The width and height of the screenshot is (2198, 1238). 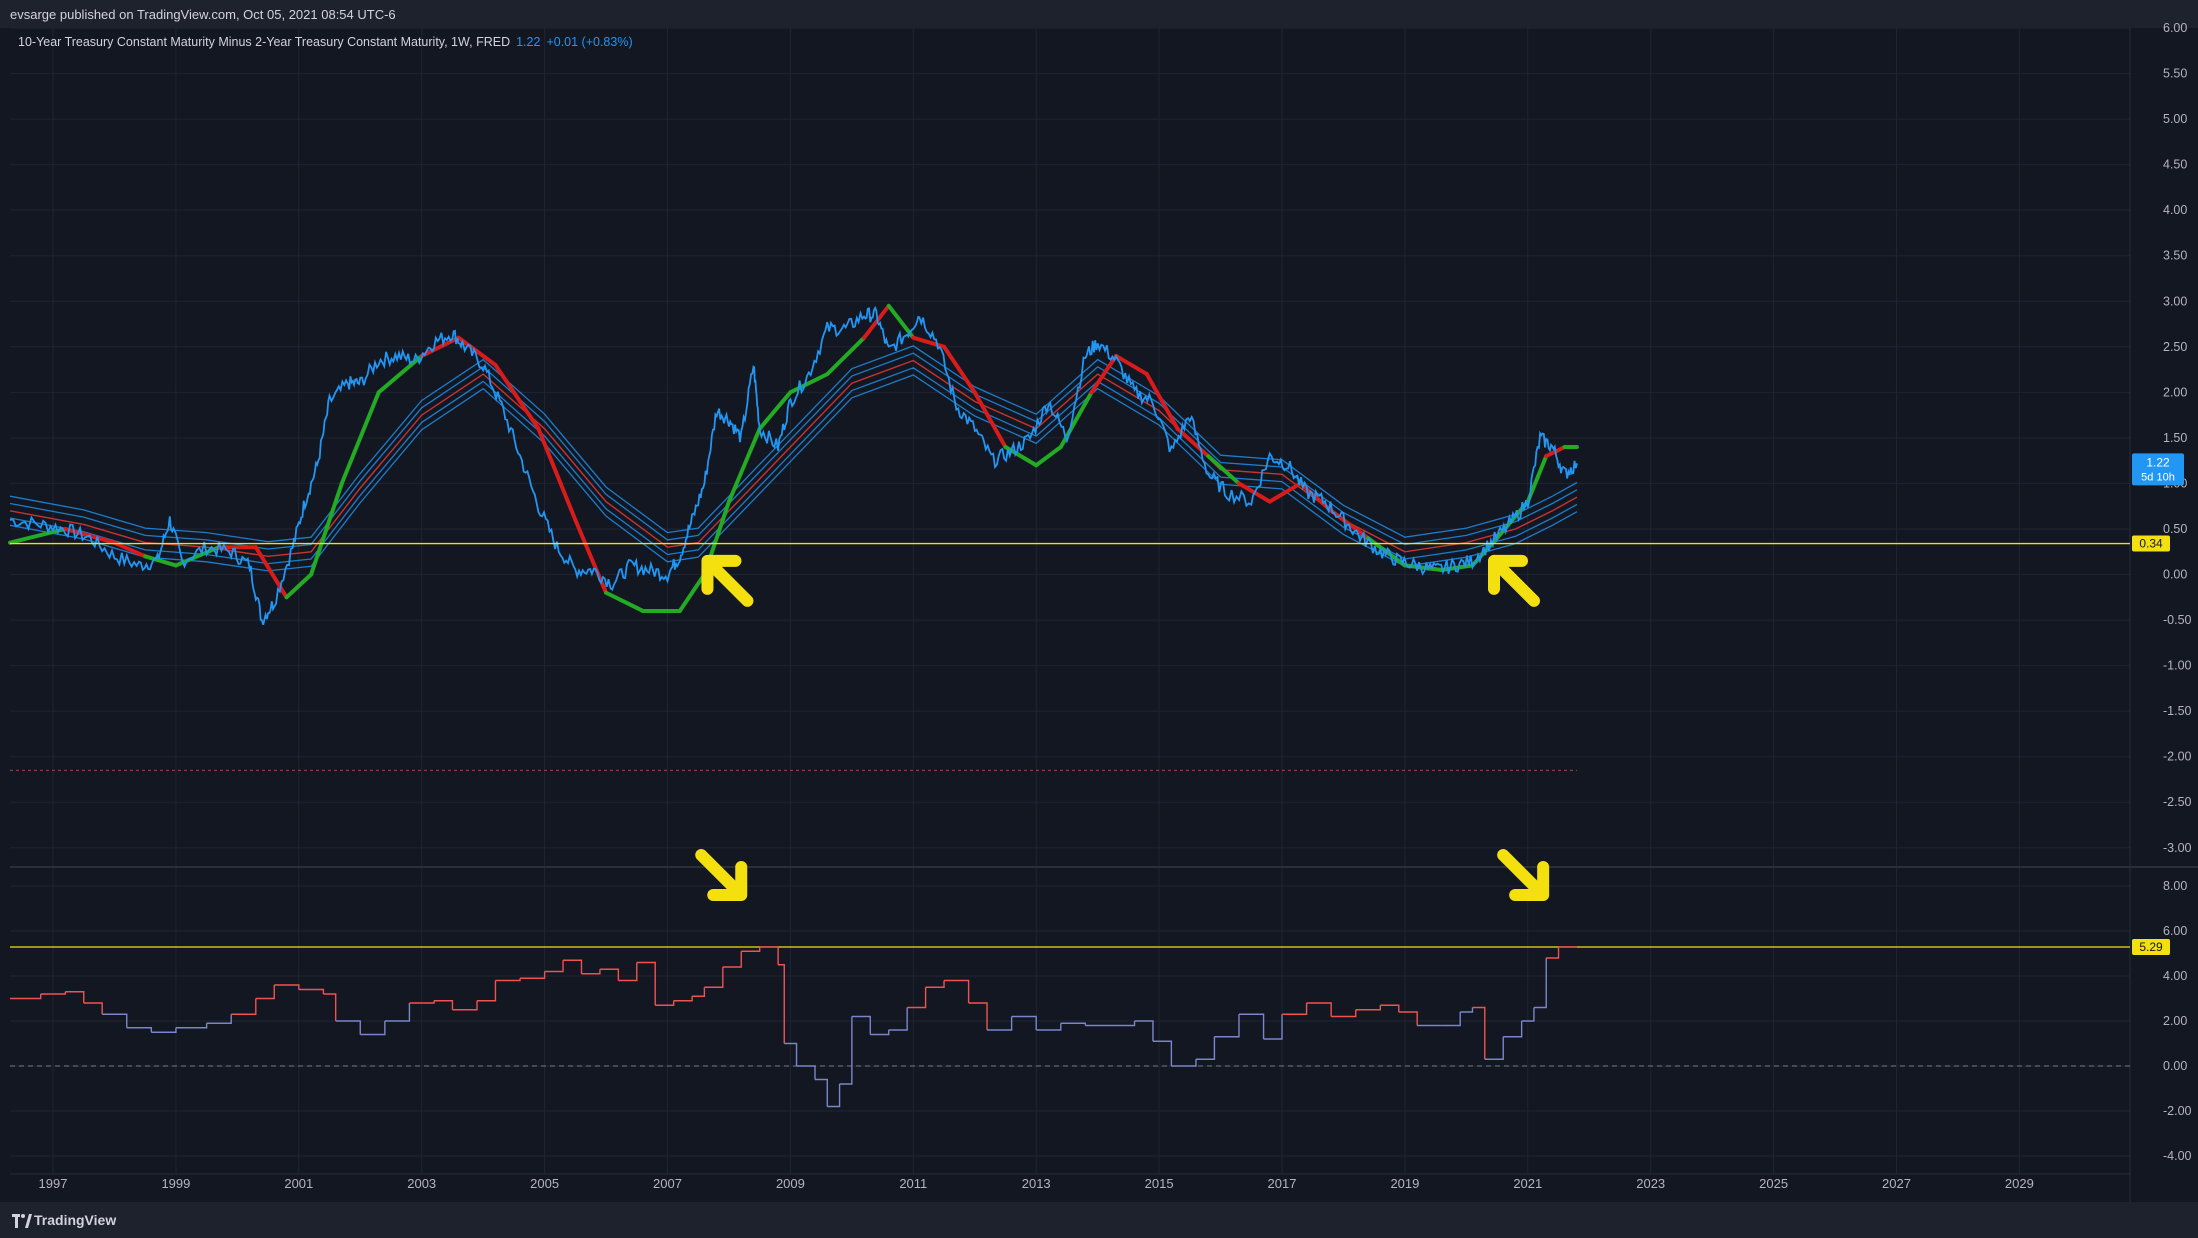 What do you see at coordinates (1282, 1183) in the screenshot?
I see `time-axis-label: 2017` at bounding box center [1282, 1183].